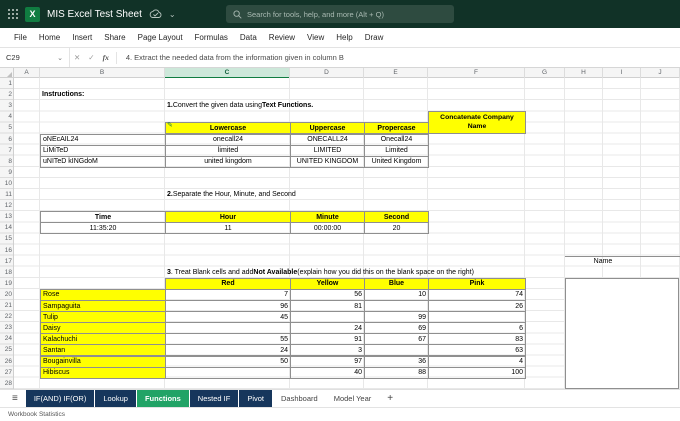 The width and height of the screenshot is (680, 421). I want to click on document-title: MIS Excel Test Sheet, so click(94, 14).